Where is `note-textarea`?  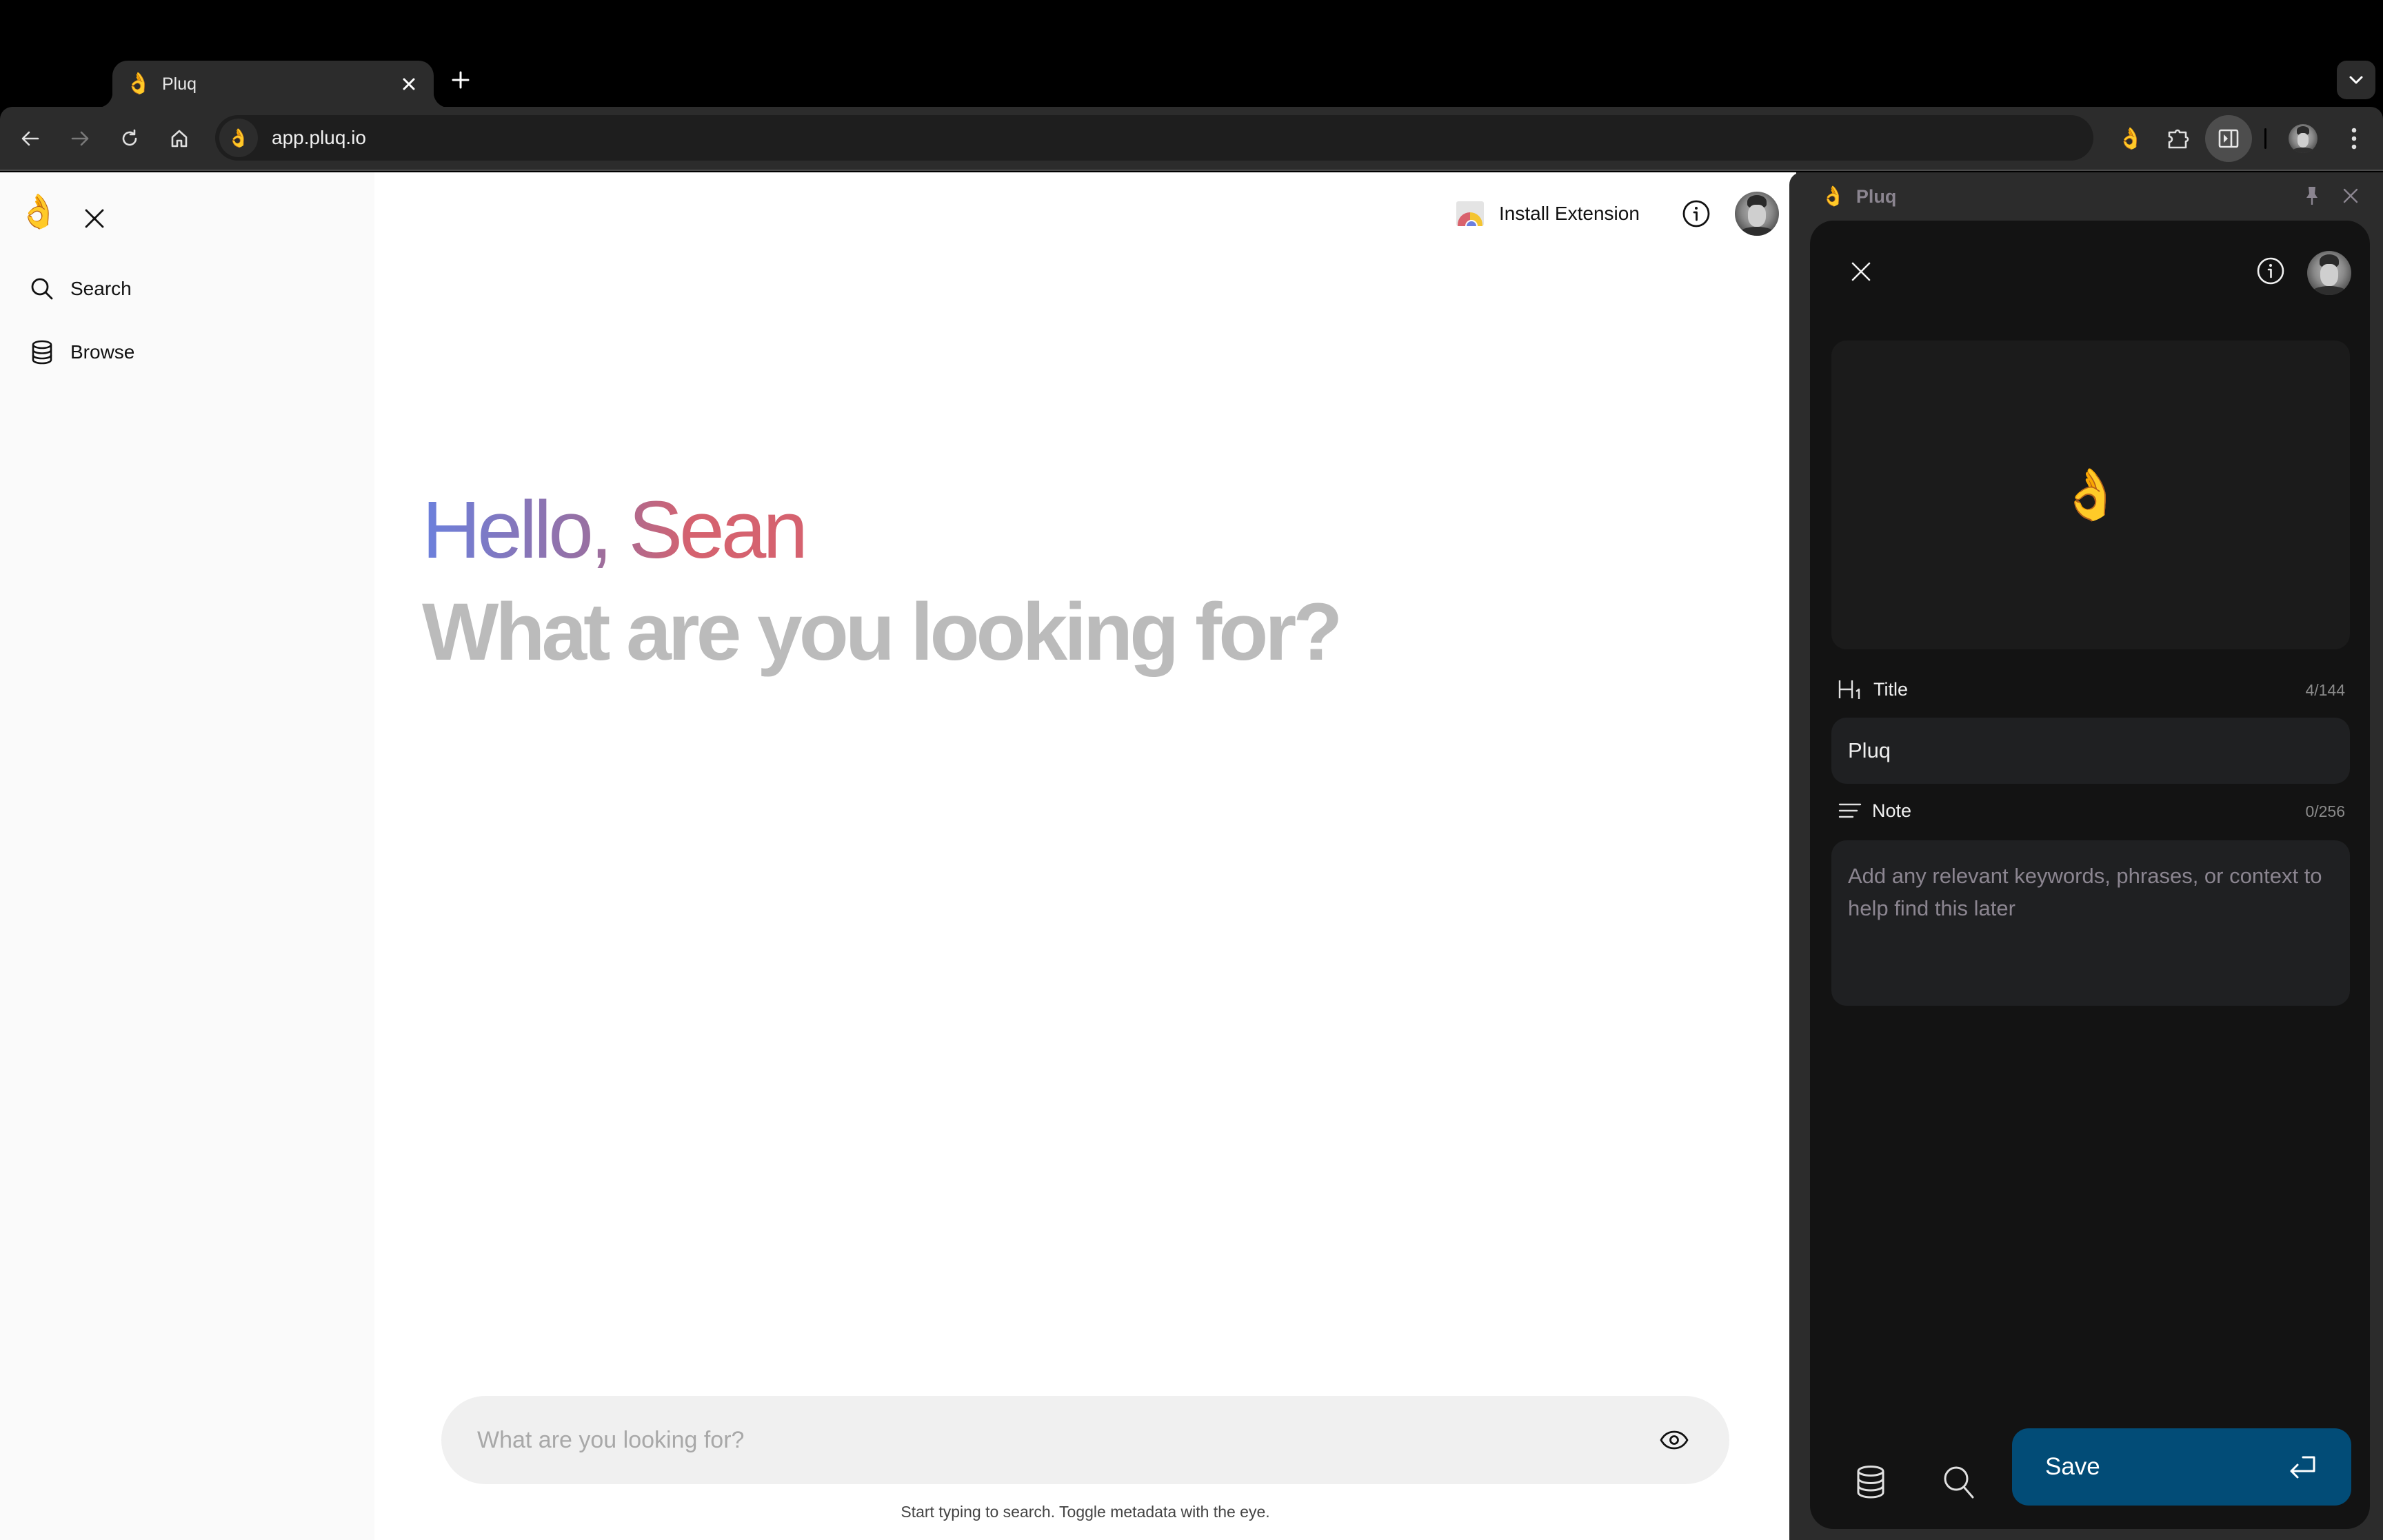 note-textarea is located at coordinates (2090, 923).